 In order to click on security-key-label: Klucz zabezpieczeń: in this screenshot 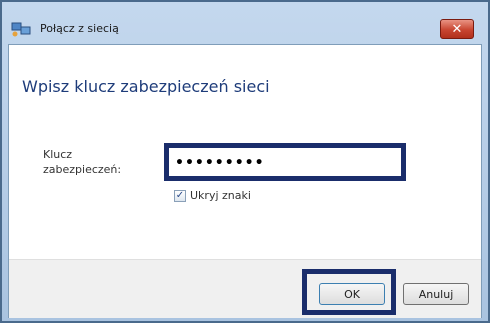, I will do `click(82, 162)`.